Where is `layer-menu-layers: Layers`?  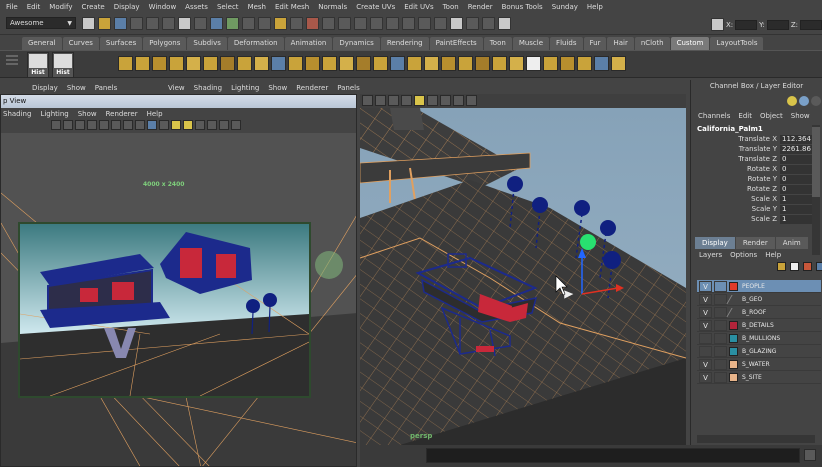 layer-menu-layers: Layers is located at coordinates (710, 255).